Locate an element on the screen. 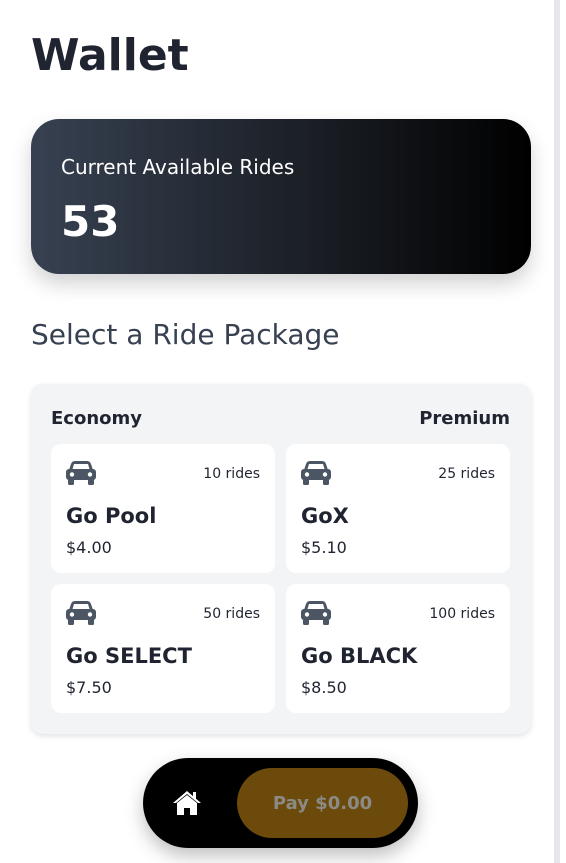 The height and width of the screenshot is (863, 566). bottom-action-bar: Pay $0.00 is located at coordinates (280, 803).